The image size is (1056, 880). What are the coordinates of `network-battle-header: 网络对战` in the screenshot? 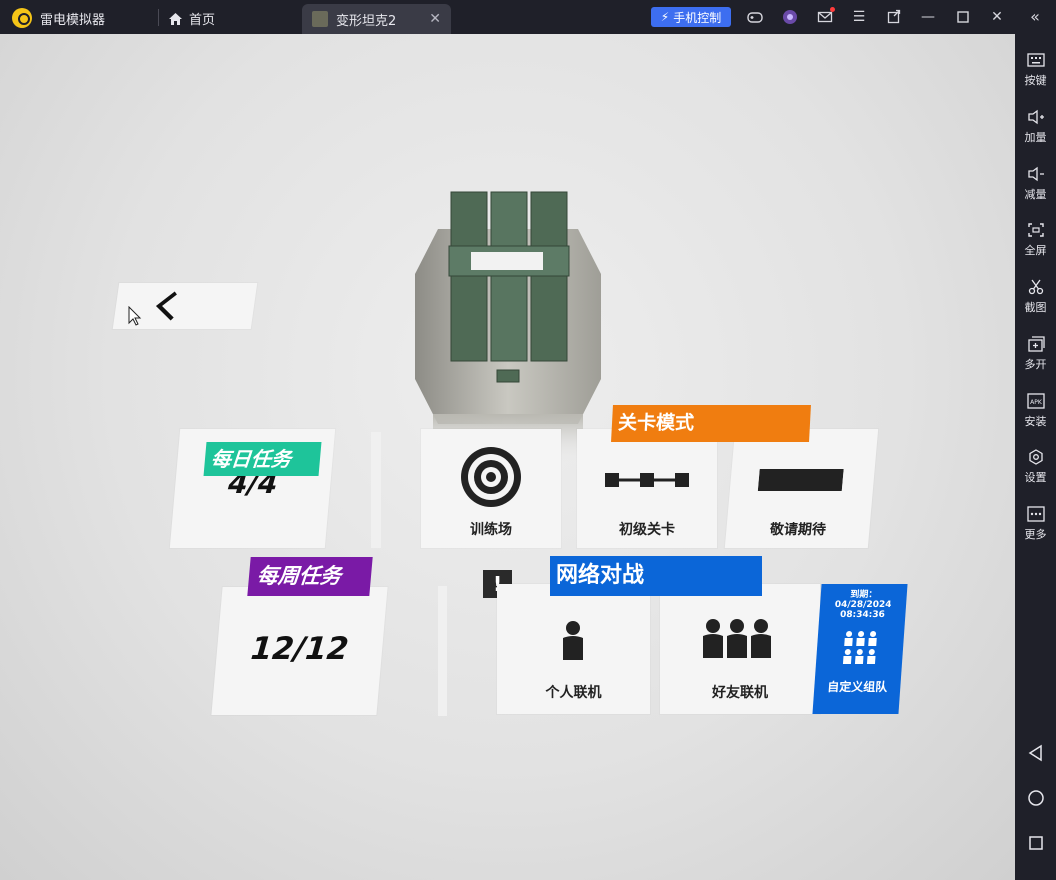 It's located at (656, 576).